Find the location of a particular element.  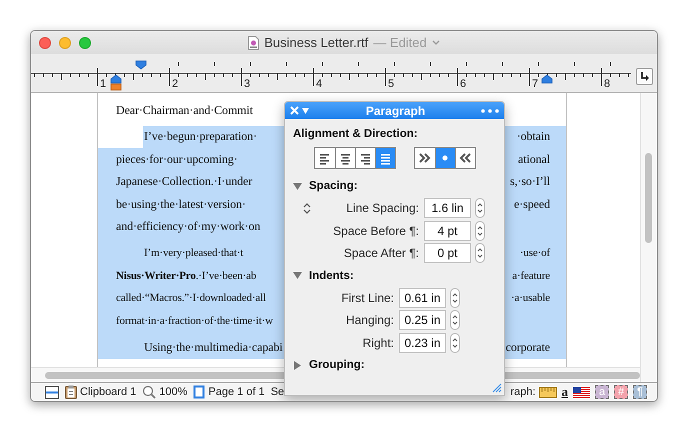

text-fragment: format·in·a·fraction·of·the·time·it·w is located at coordinates (194, 320).